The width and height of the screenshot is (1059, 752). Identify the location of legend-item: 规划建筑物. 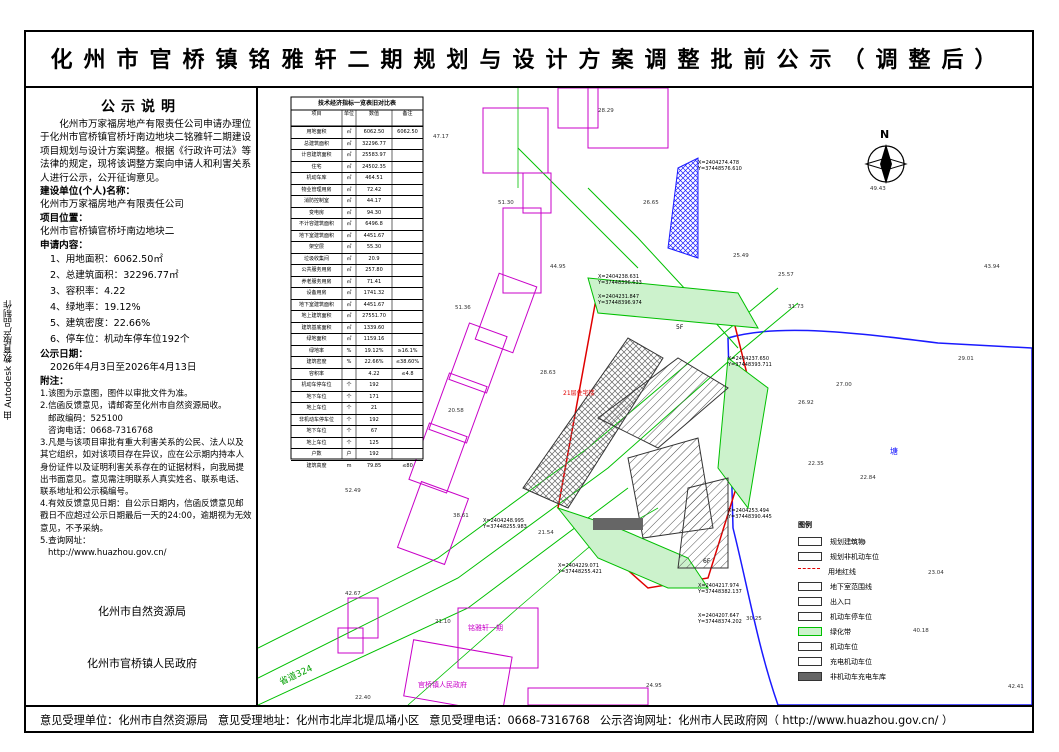
(873, 541).